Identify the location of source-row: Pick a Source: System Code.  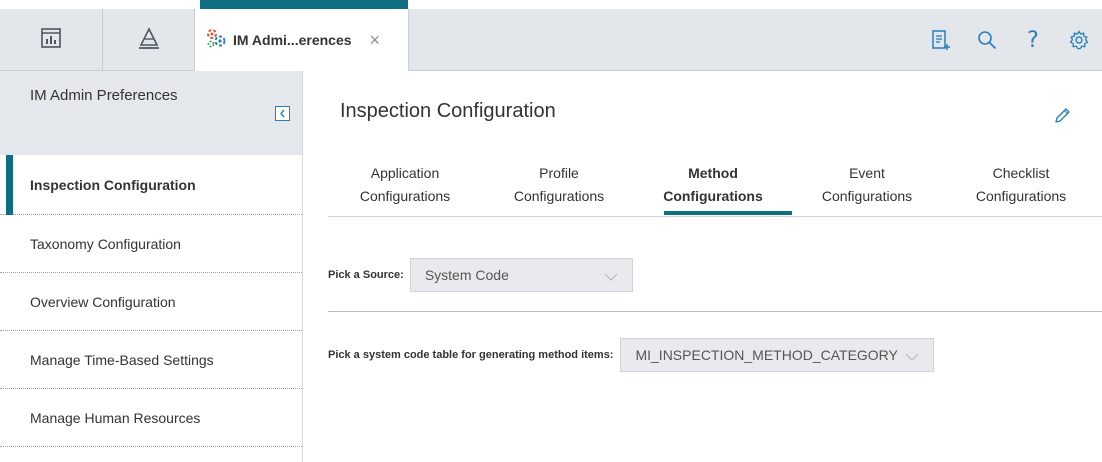
(480, 275).